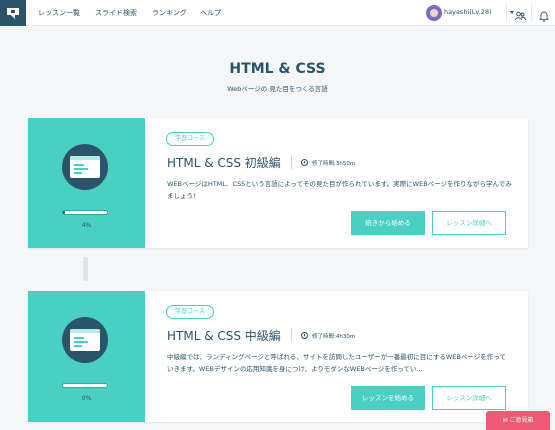 The image size is (555, 430). Describe the element at coordinates (388, 398) in the screenshot. I see `start-course-button: レッスンを始める` at that location.